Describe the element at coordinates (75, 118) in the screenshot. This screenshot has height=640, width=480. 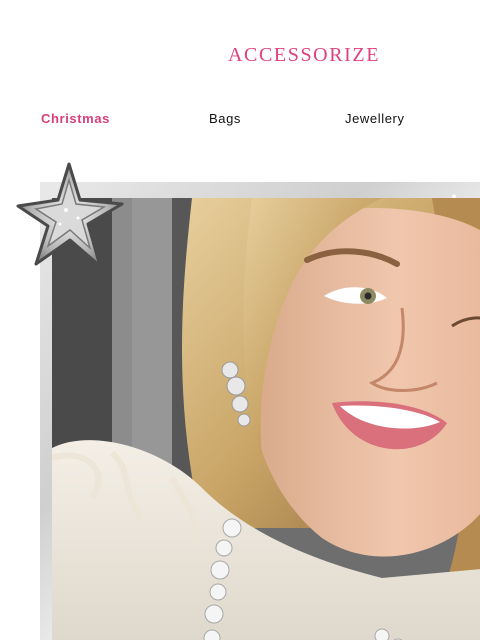
I see `nav-link-christmas: Christmas` at that location.